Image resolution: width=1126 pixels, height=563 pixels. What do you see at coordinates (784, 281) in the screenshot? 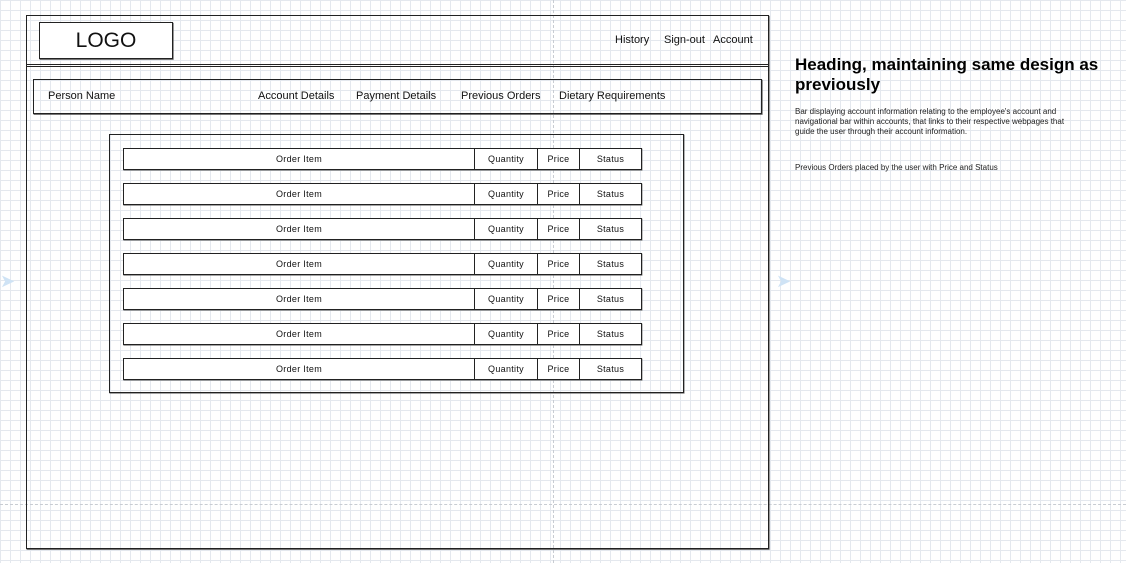
I see `canvas-right-arrow-icon: ➤` at bounding box center [784, 281].